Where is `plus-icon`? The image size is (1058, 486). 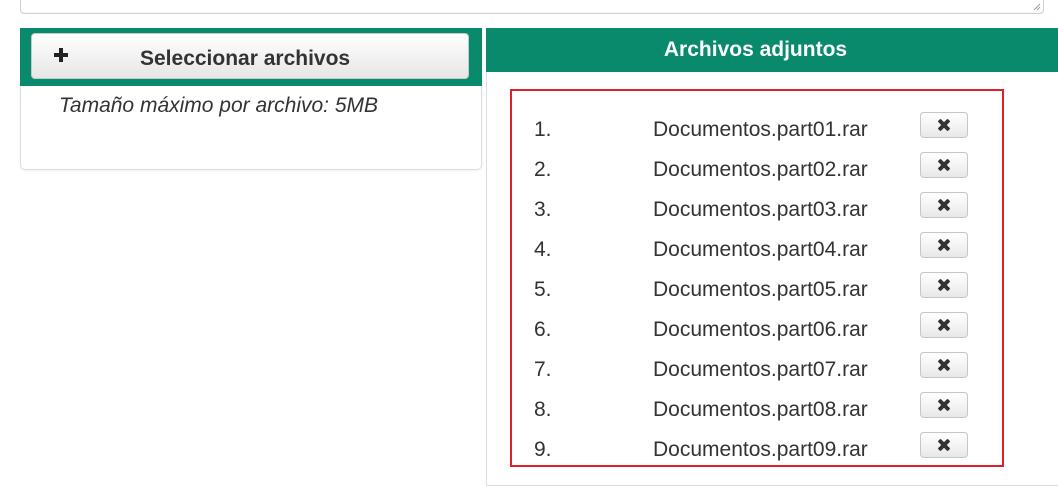
plus-icon is located at coordinates (61, 55).